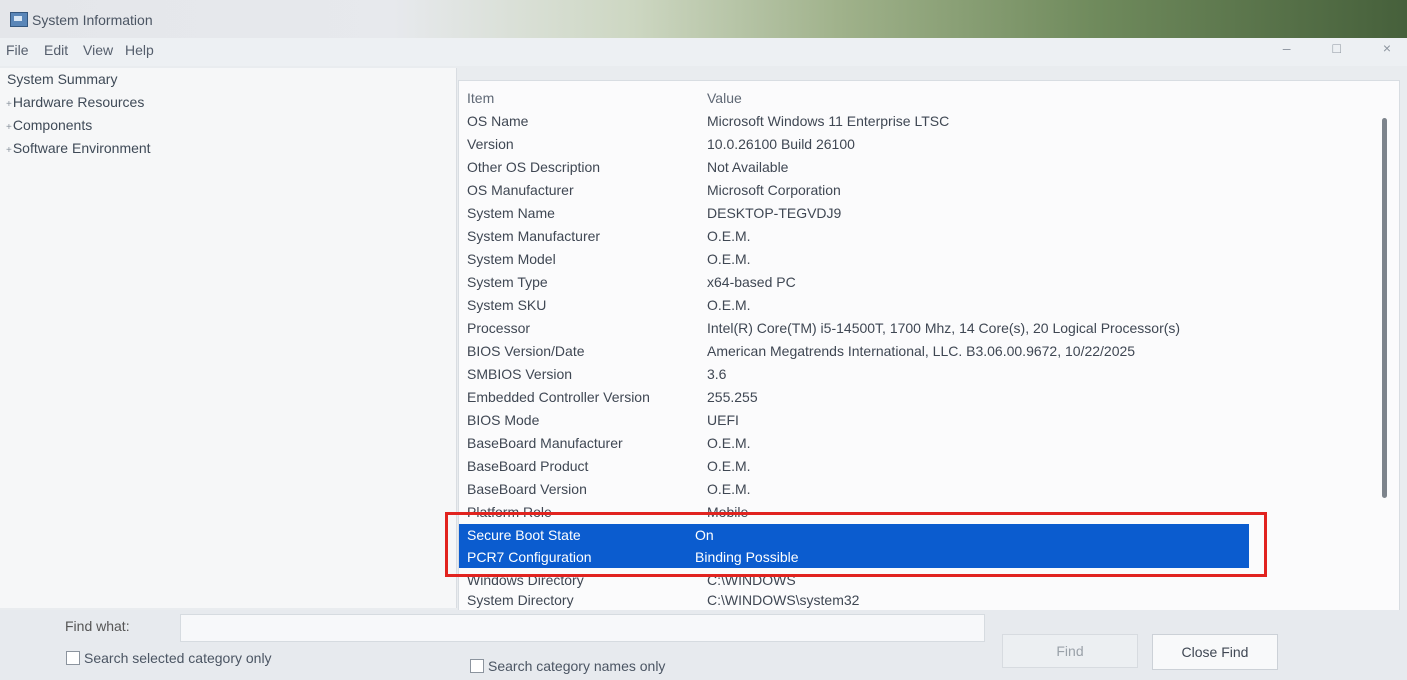 Image resolution: width=1407 pixels, height=680 pixels. What do you see at coordinates (520, 374) in the screenshot?
I see `row-item: SMBIOS Version` at bounding box center [520, 374].